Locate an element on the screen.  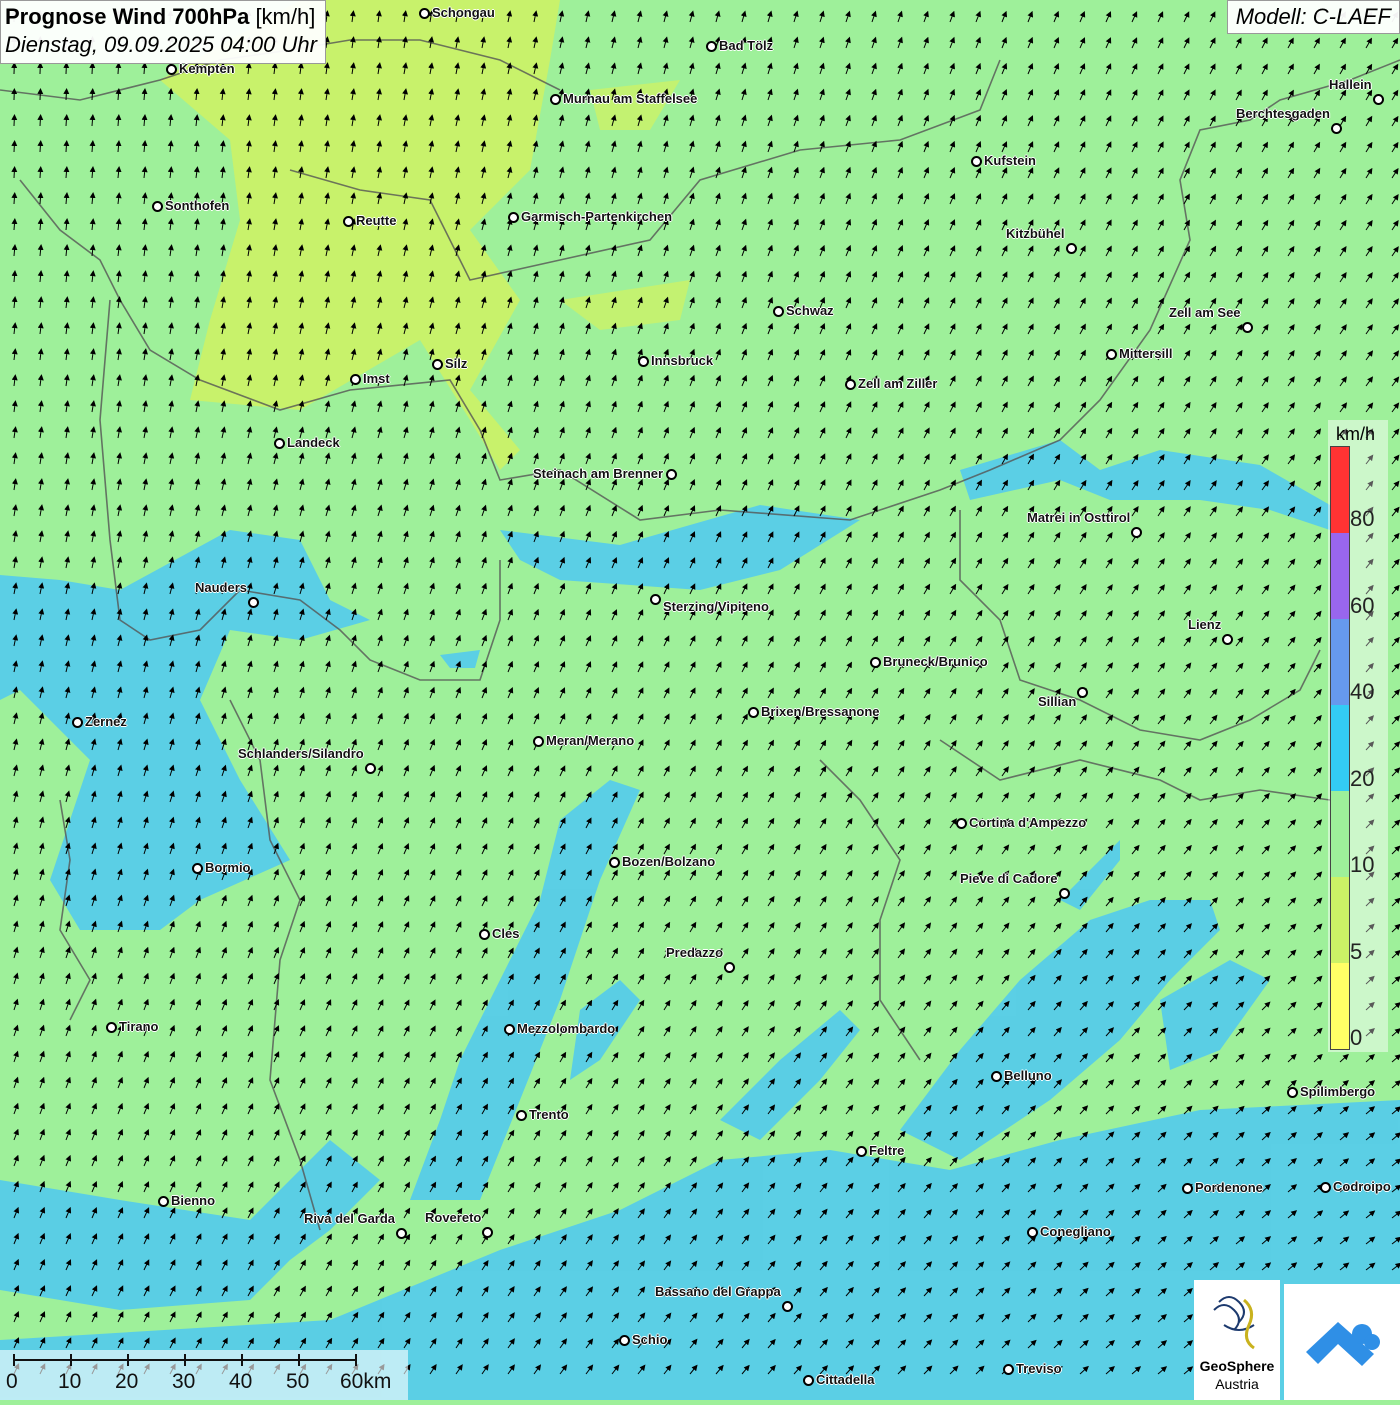
city-label: Rovereto is located at coordinates (453, 1217).